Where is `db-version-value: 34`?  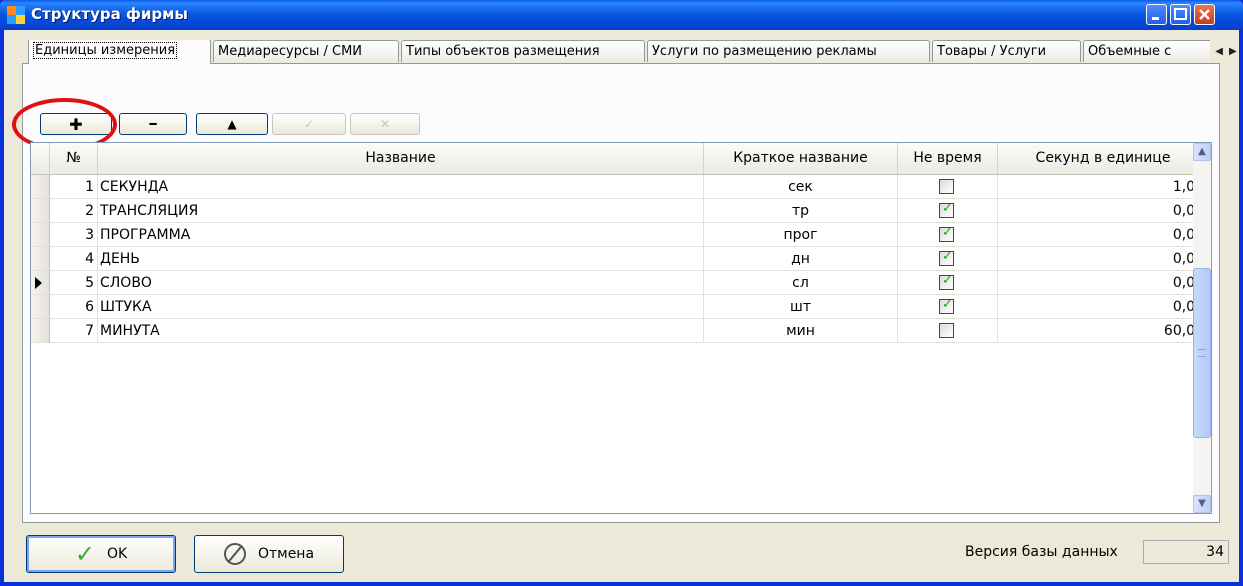 db-version-value: 34 is located at coordinates (1186, 552).